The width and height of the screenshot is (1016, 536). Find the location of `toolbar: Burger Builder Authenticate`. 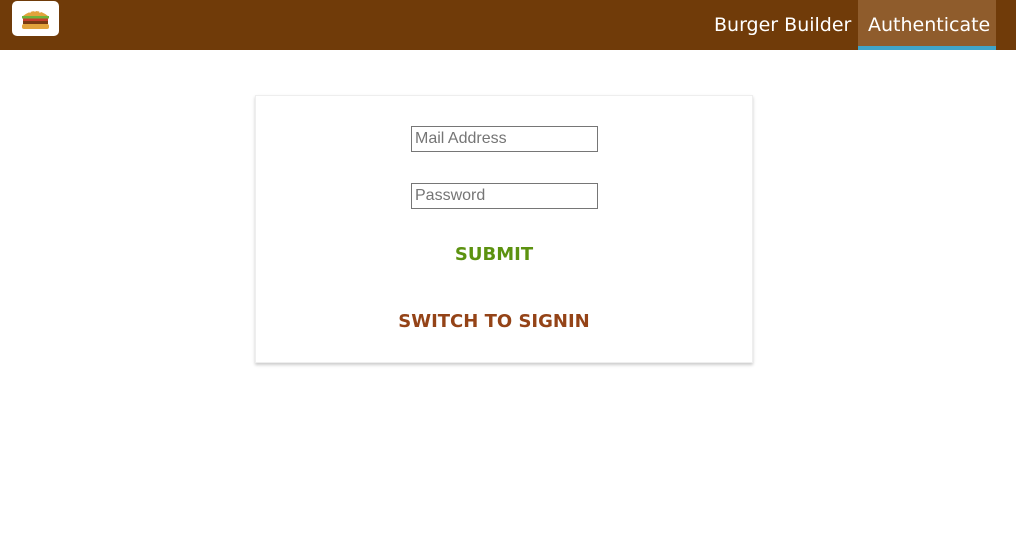

toolbar: Burger Builder Authenticate is located at coordinates (508, 25).